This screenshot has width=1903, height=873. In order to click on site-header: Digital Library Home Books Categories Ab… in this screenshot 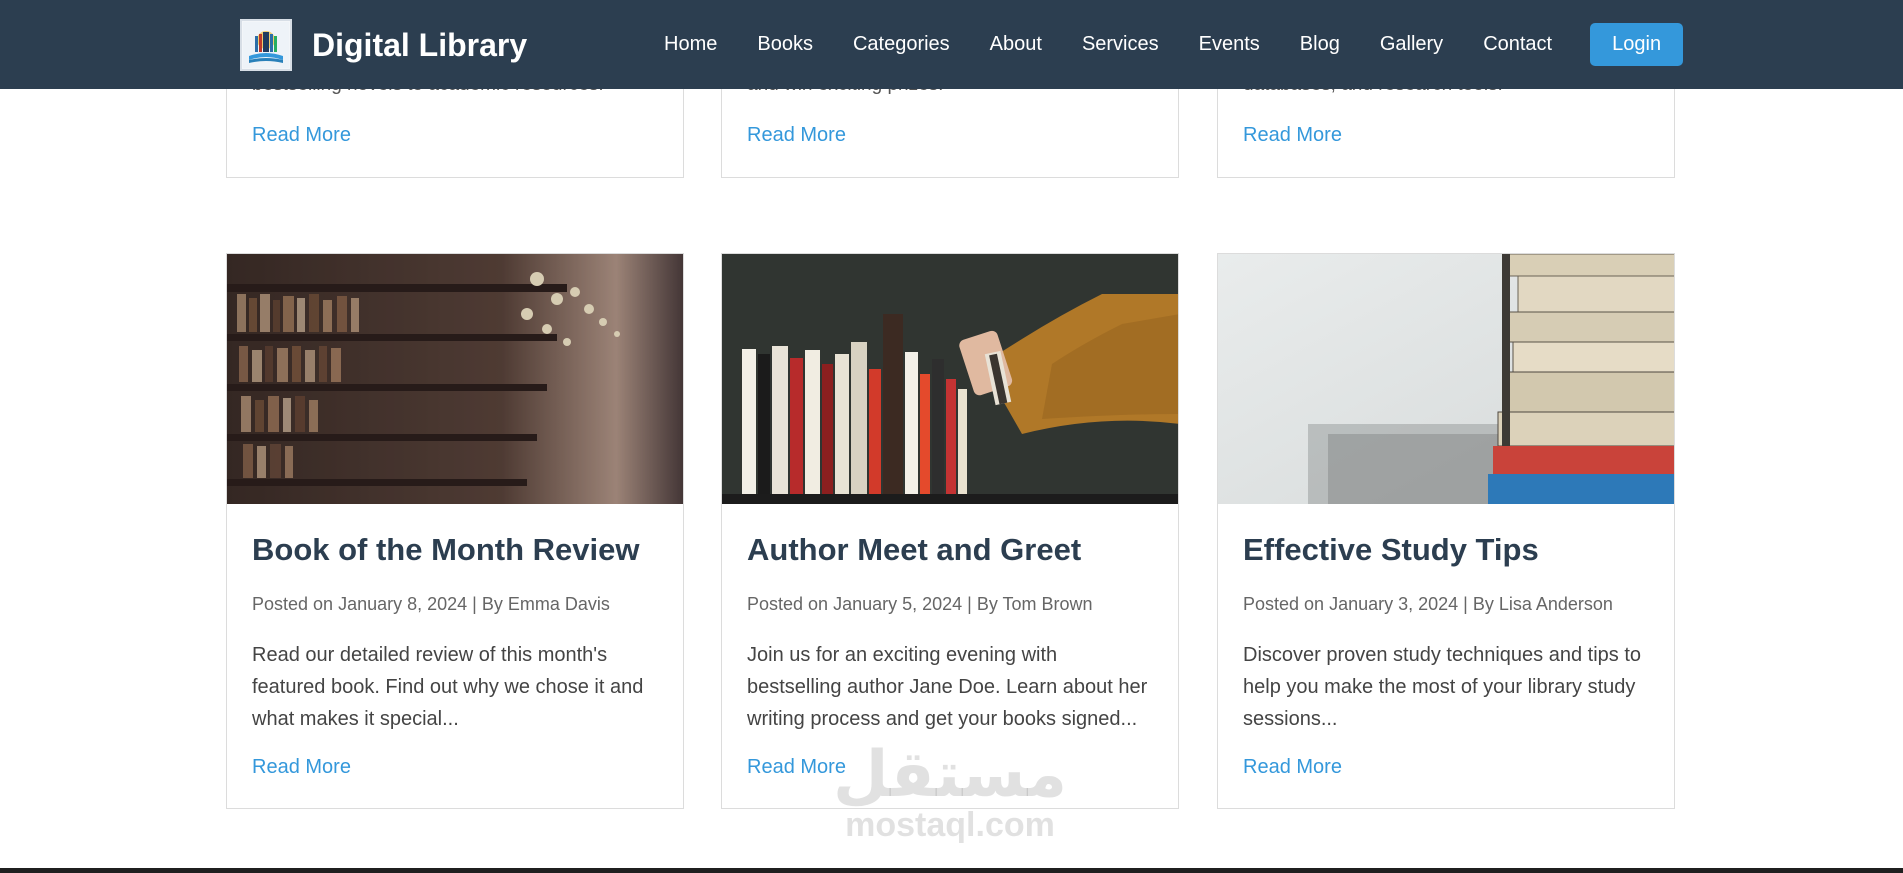, I will do `click(951, 44)`.